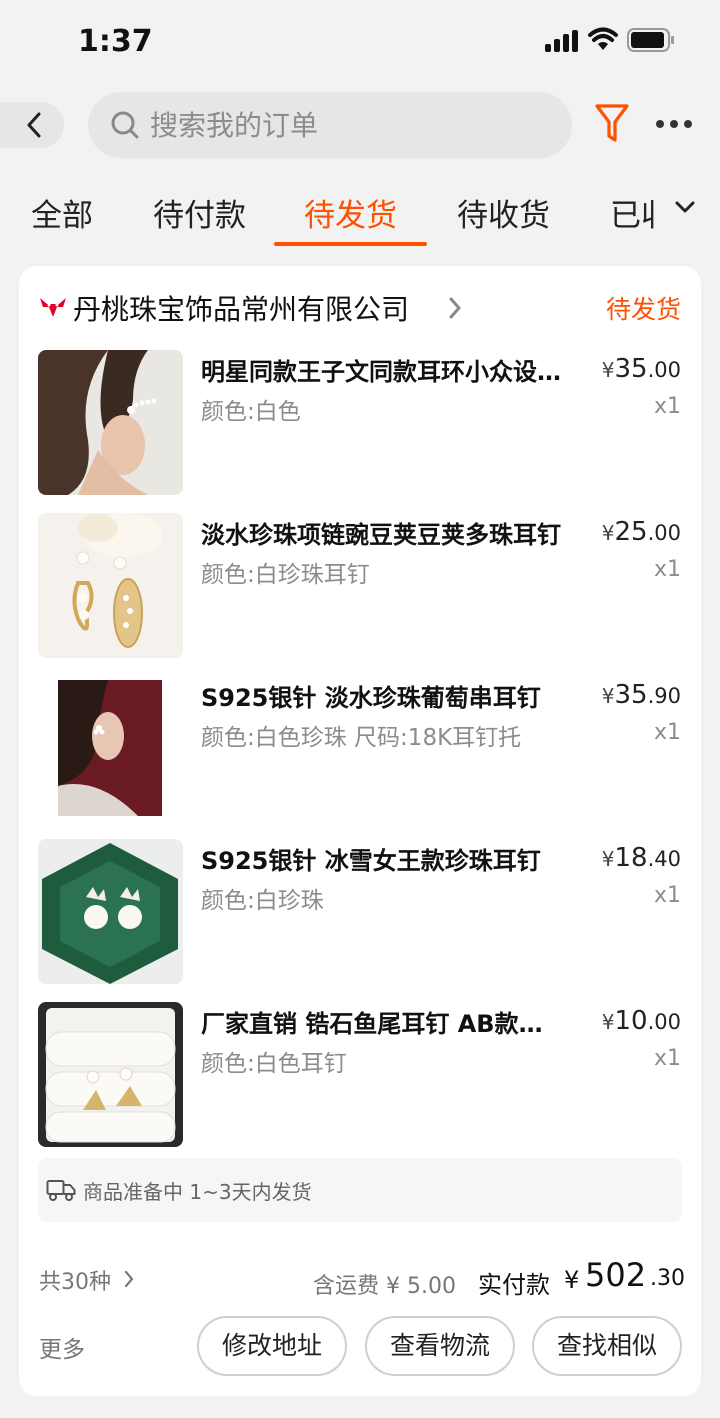 This screenshot has height=1418, width=720. What do you see at coordinates (75, 1280) in the screenshot?
I see `item-count: 共30种` at bounding box center [75, 1280].